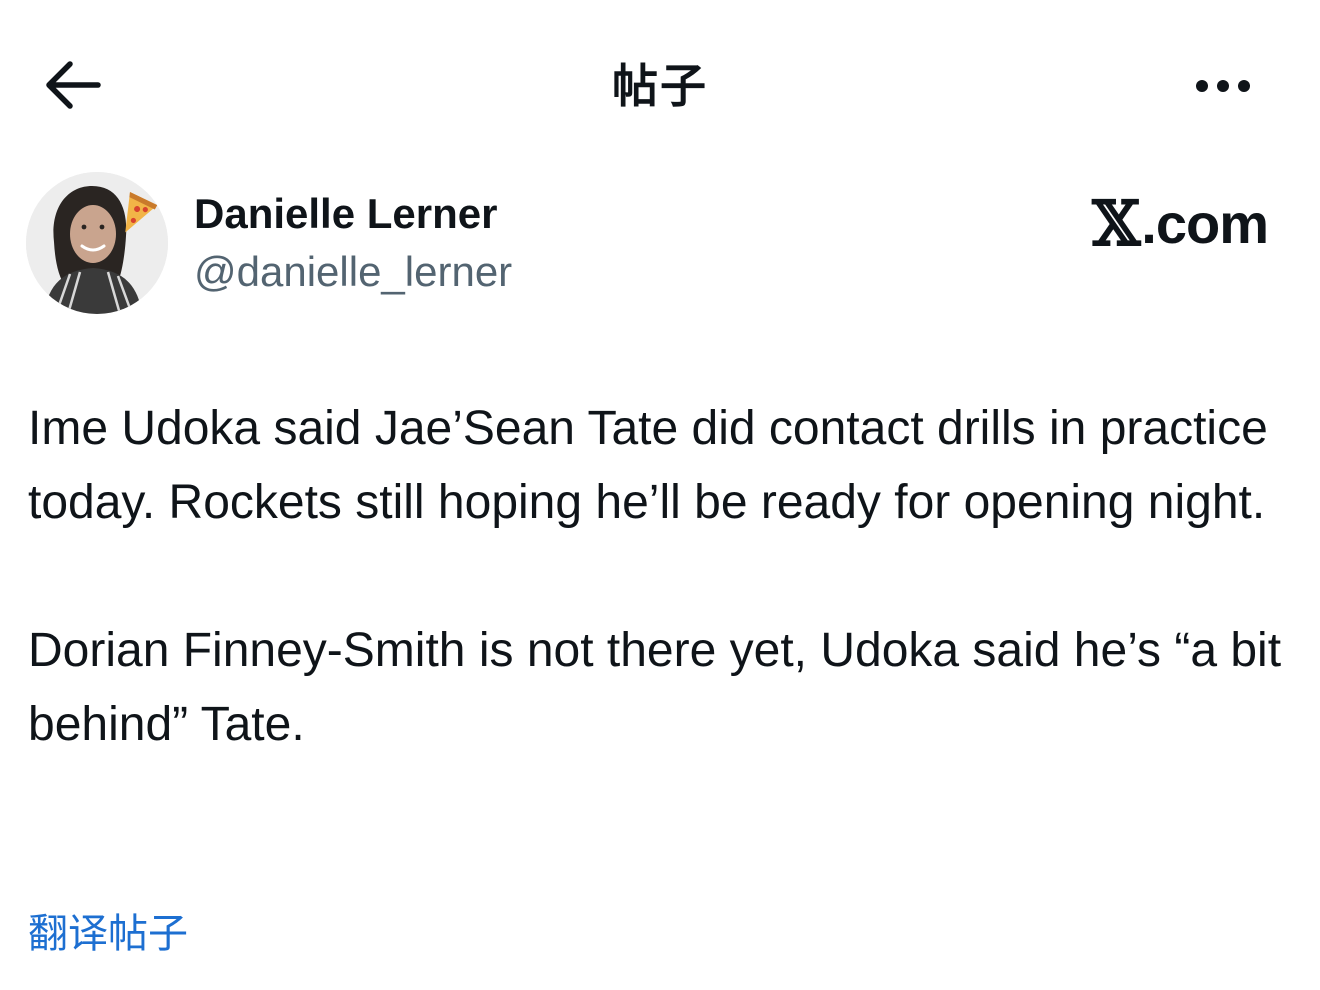  I want to click on more-options-button, so click(1223, 86).